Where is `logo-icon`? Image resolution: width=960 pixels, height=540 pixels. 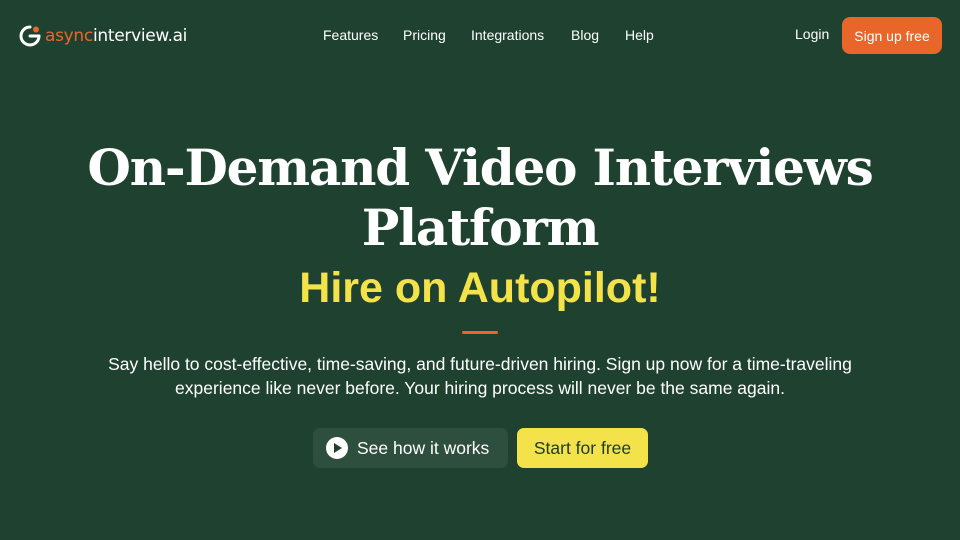 logo-icon is located at coordinates (30, 36).